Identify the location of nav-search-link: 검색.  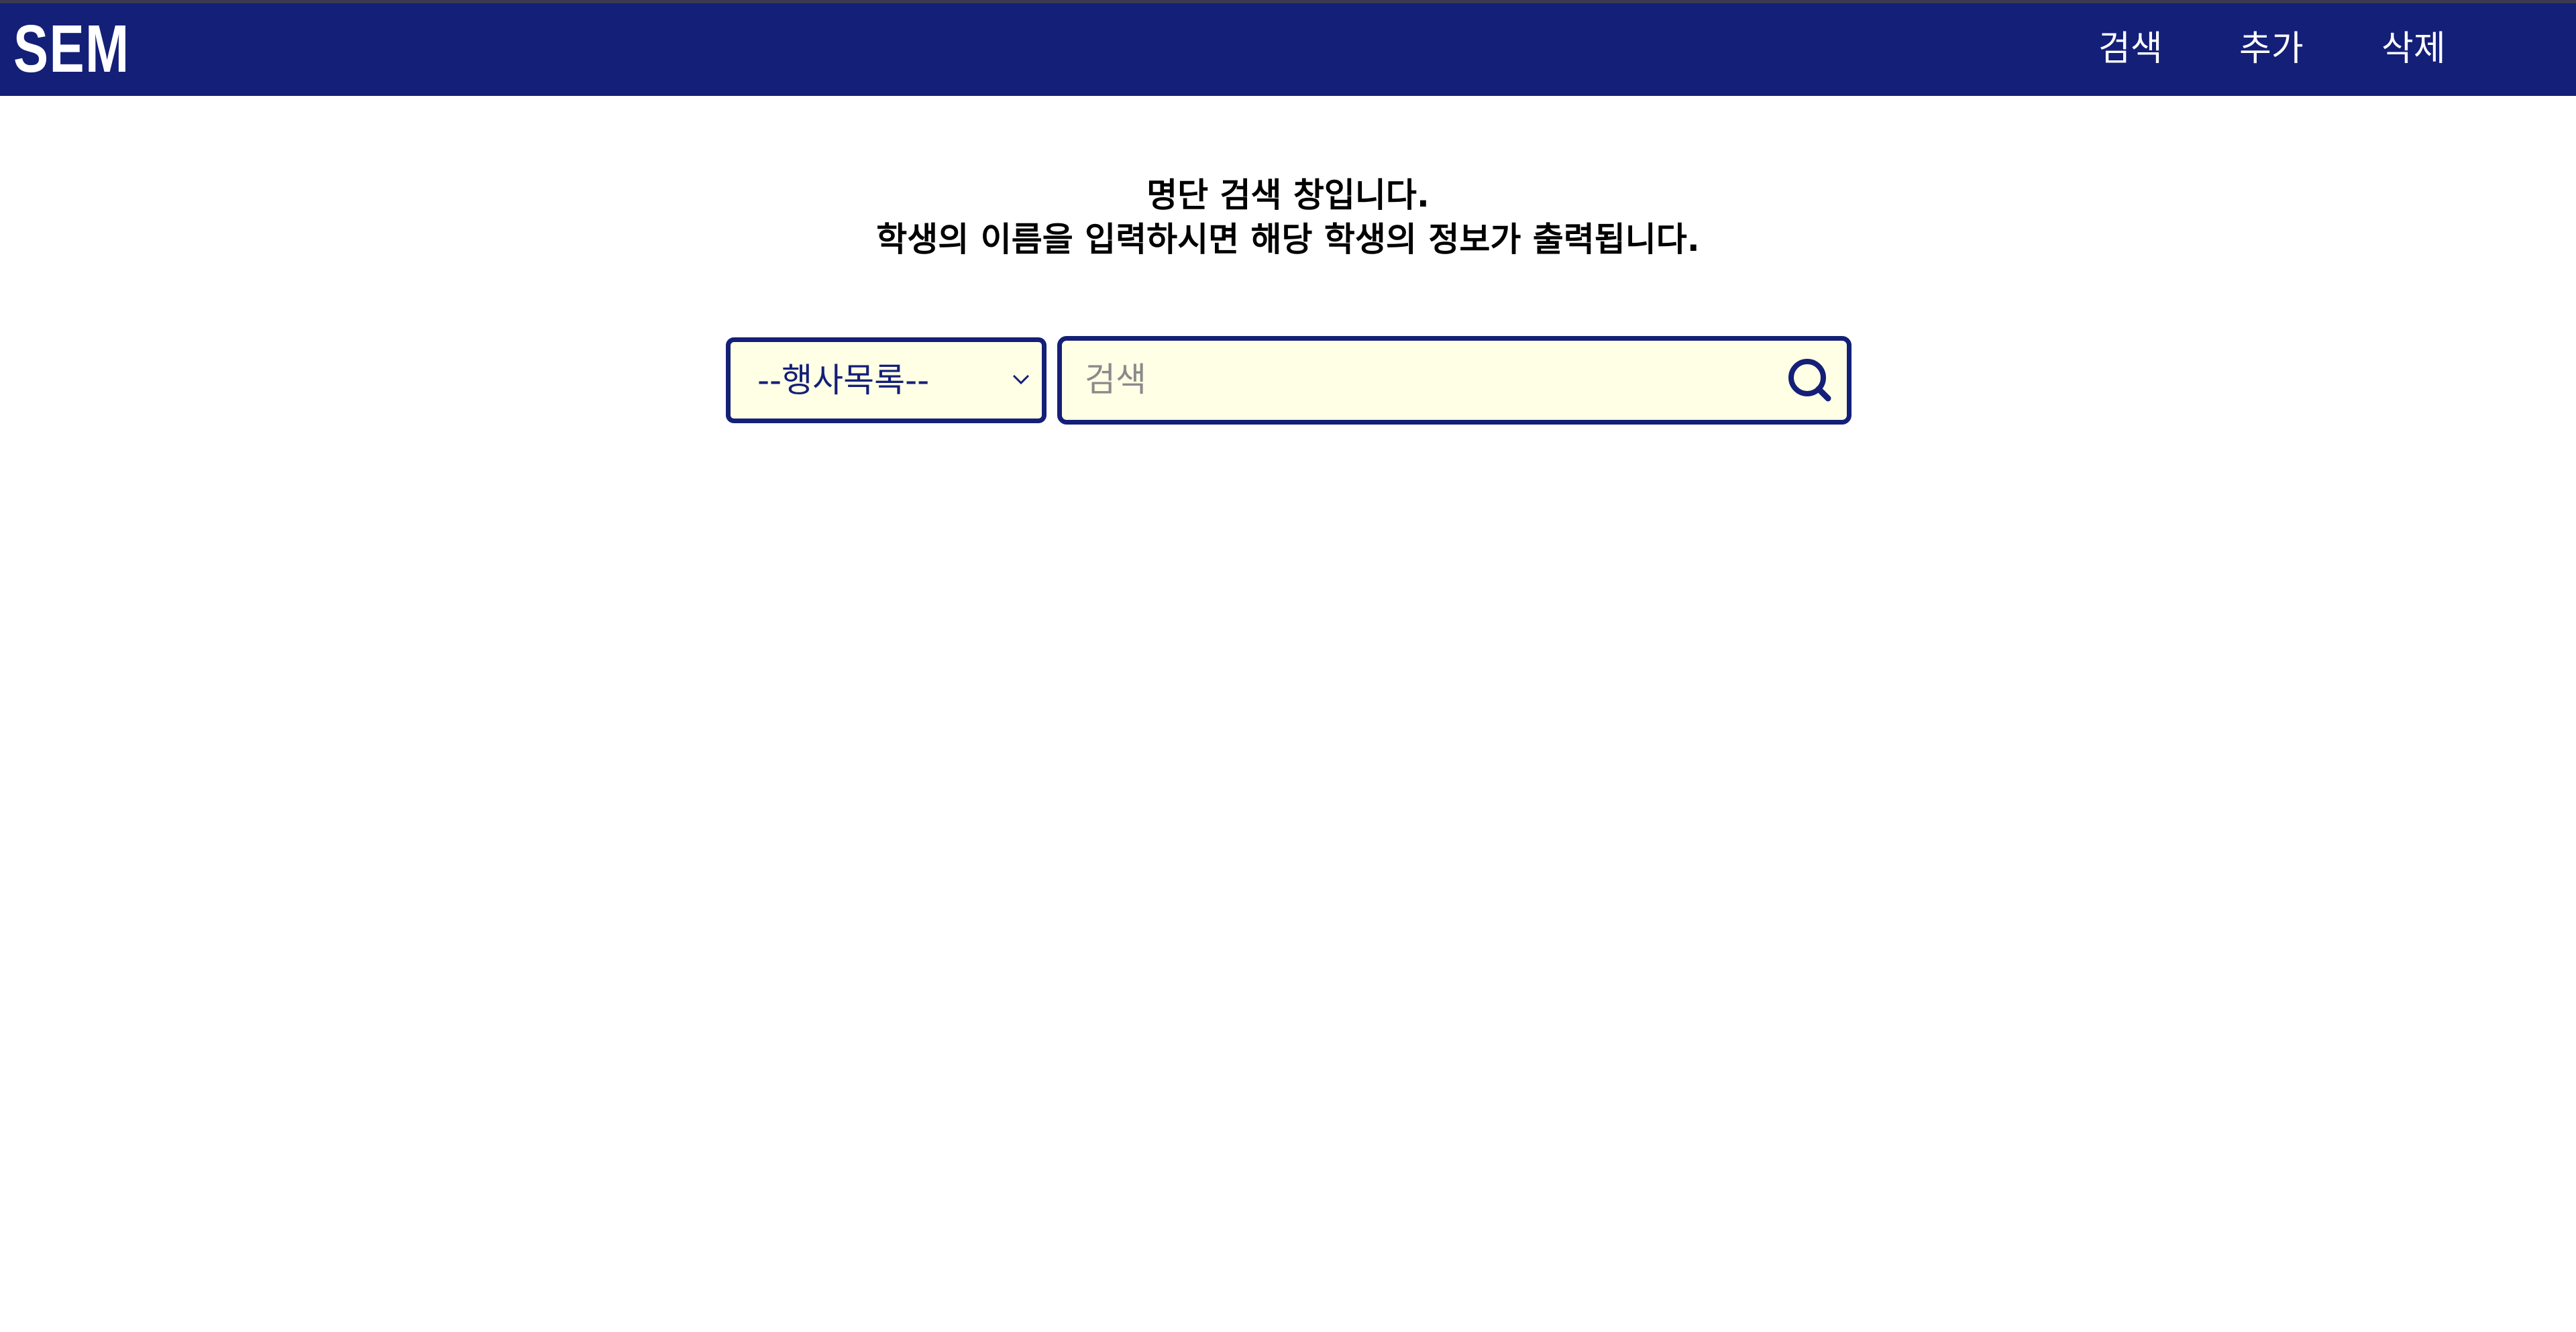
(2130, 49).